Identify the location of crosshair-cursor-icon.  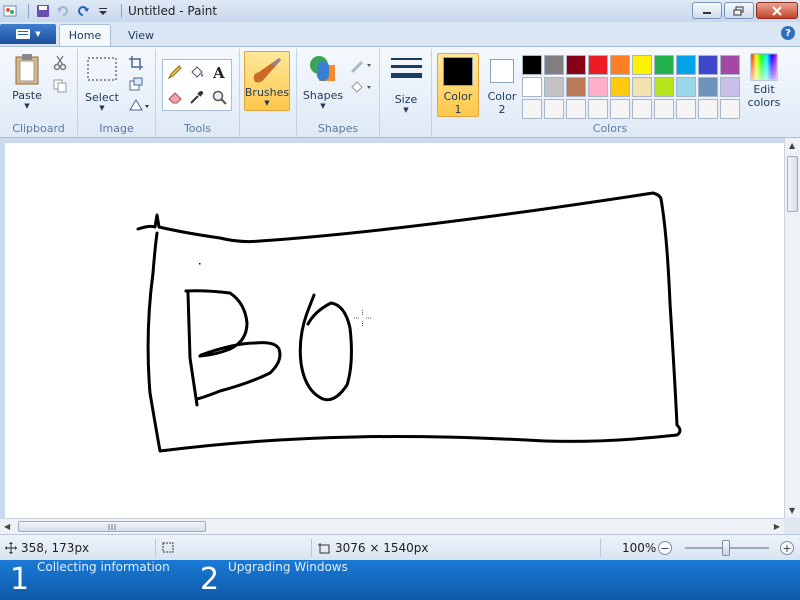
(362, 318).